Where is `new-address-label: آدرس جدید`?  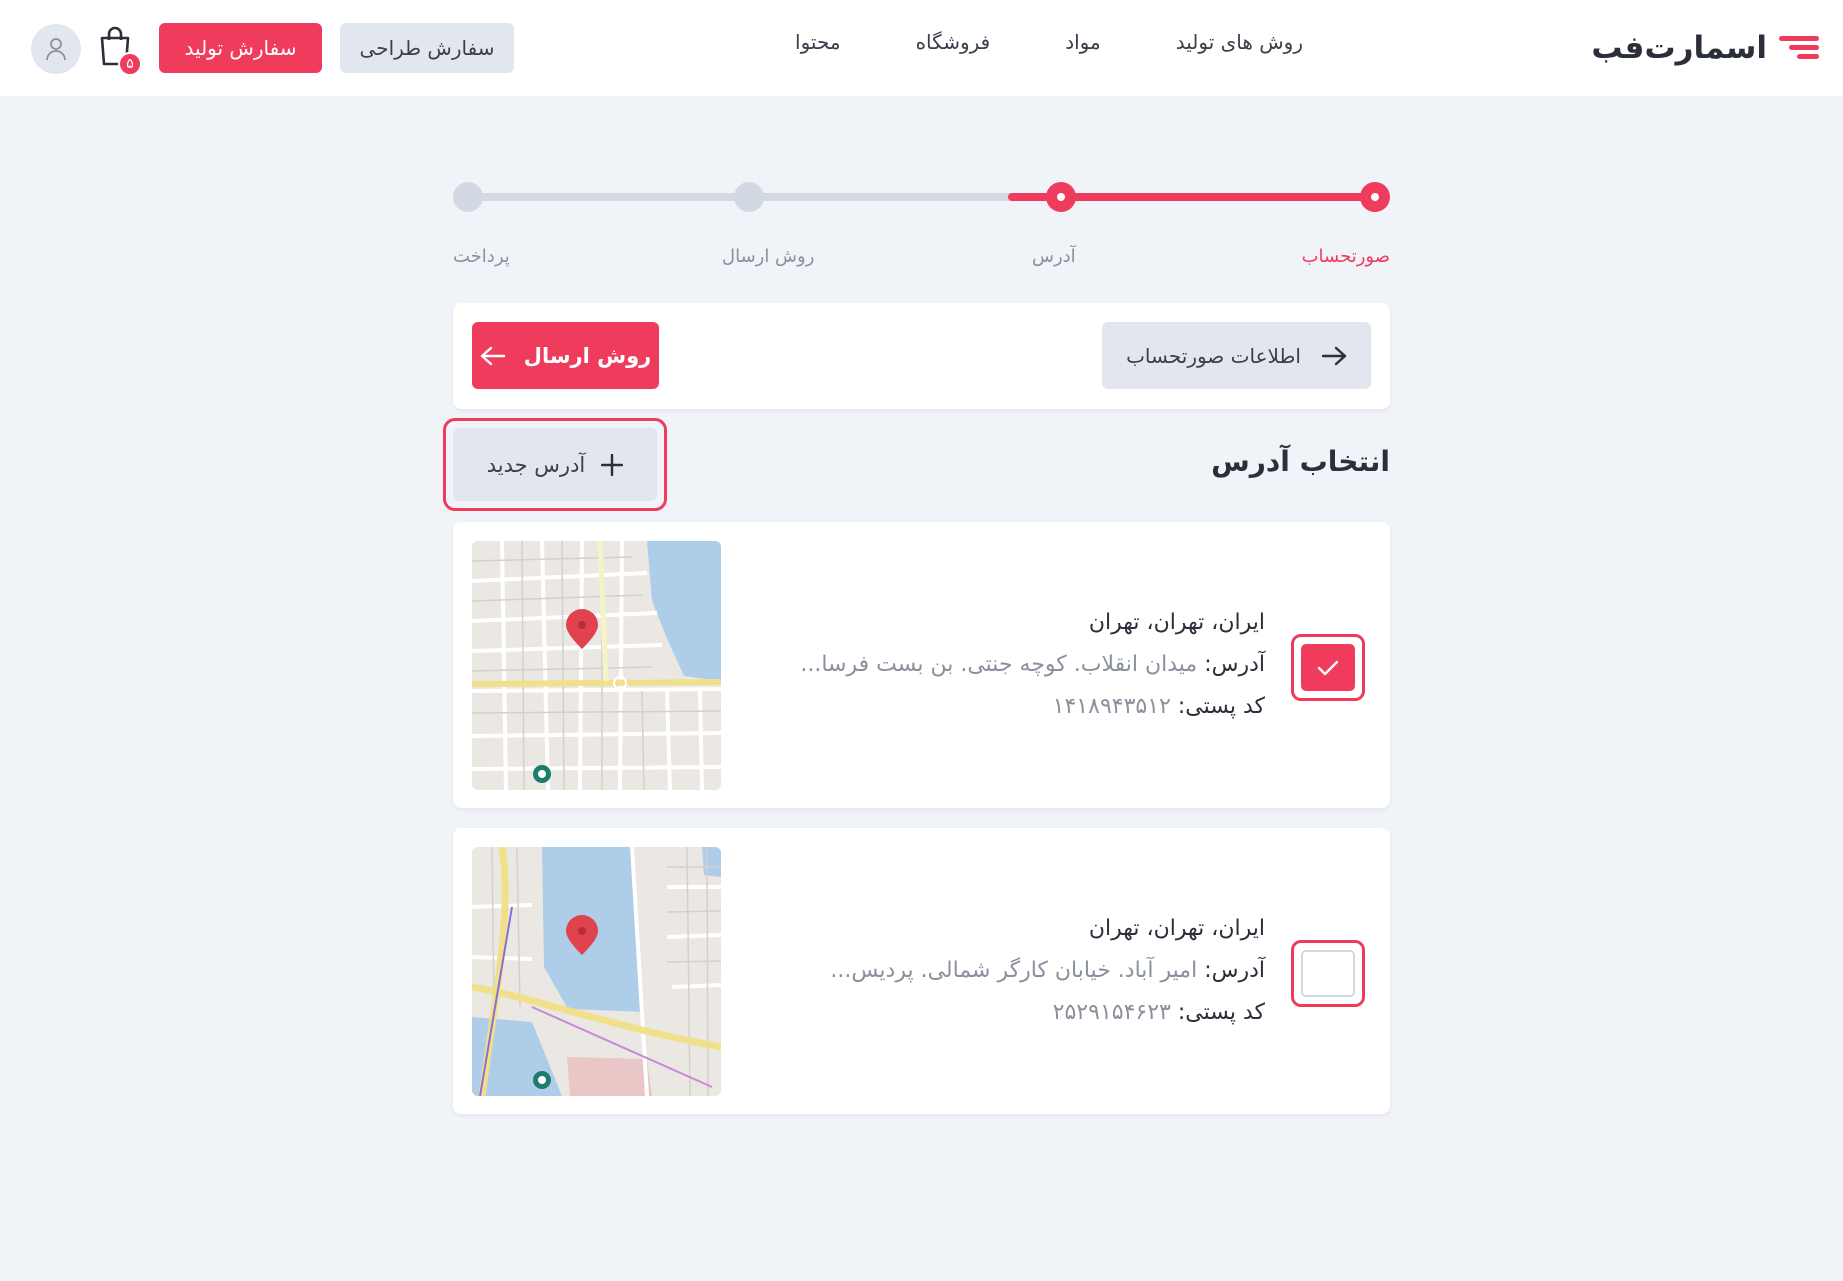
new-address-label: آدرس جدید is located at coordinates (536, 464).